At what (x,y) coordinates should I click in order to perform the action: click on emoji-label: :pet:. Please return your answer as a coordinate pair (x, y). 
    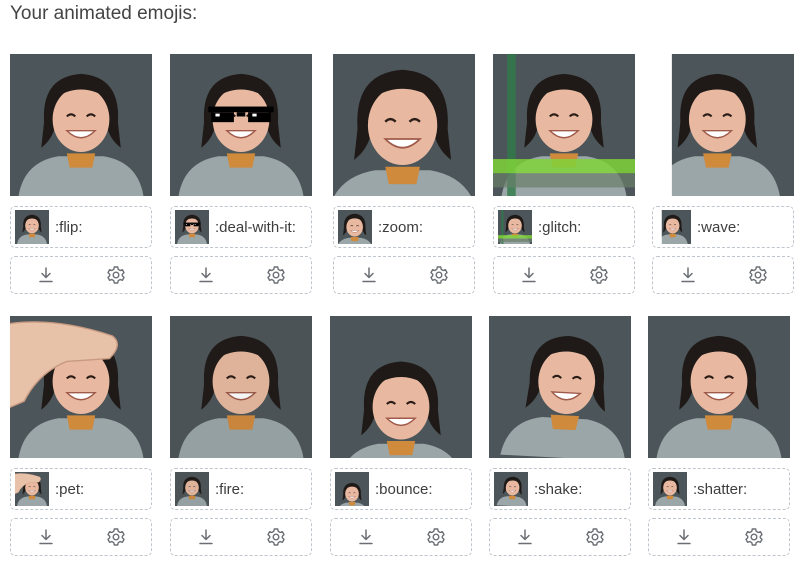
    Looking at the image, I should click on (81, 489).